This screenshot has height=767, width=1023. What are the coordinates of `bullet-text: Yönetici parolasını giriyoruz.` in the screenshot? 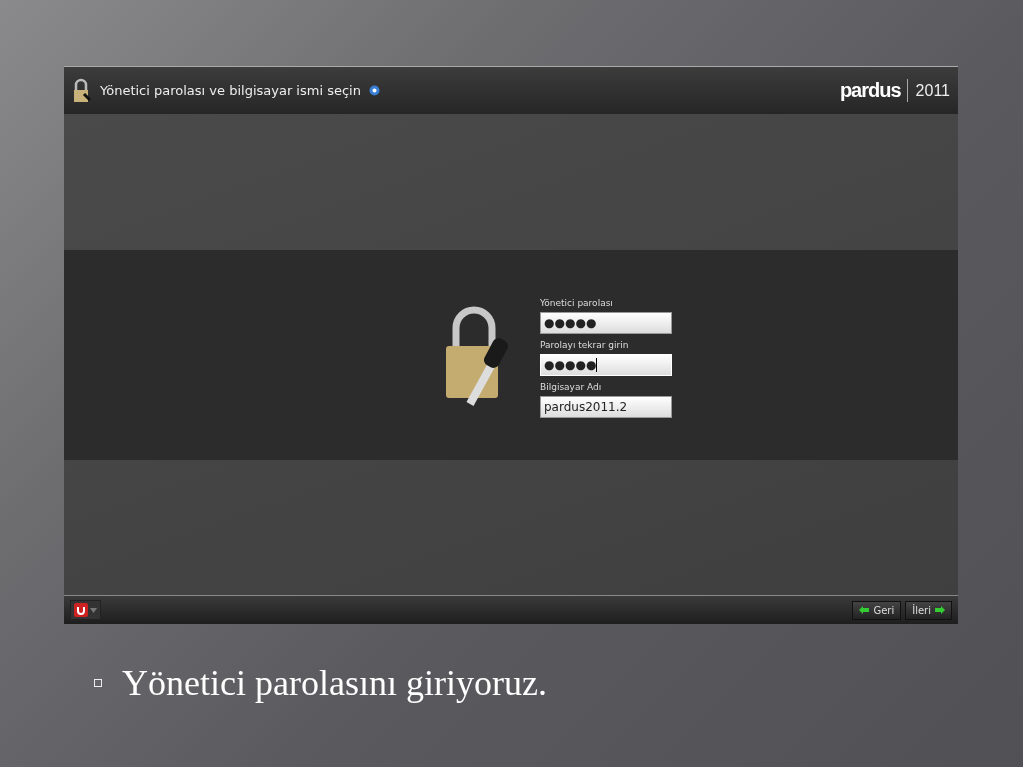 It's located at (334, 683).